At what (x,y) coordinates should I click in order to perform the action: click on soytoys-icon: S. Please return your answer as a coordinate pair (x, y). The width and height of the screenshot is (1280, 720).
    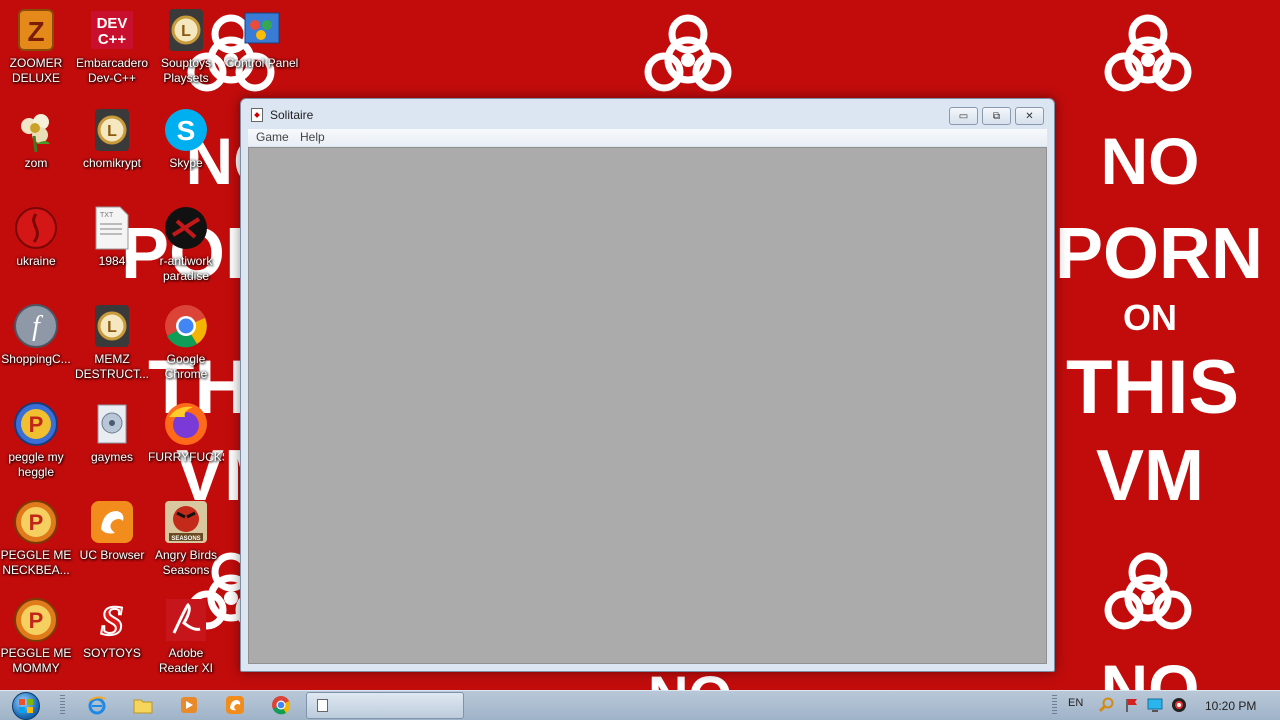
    Looking at the image, I should click on (112, 620).